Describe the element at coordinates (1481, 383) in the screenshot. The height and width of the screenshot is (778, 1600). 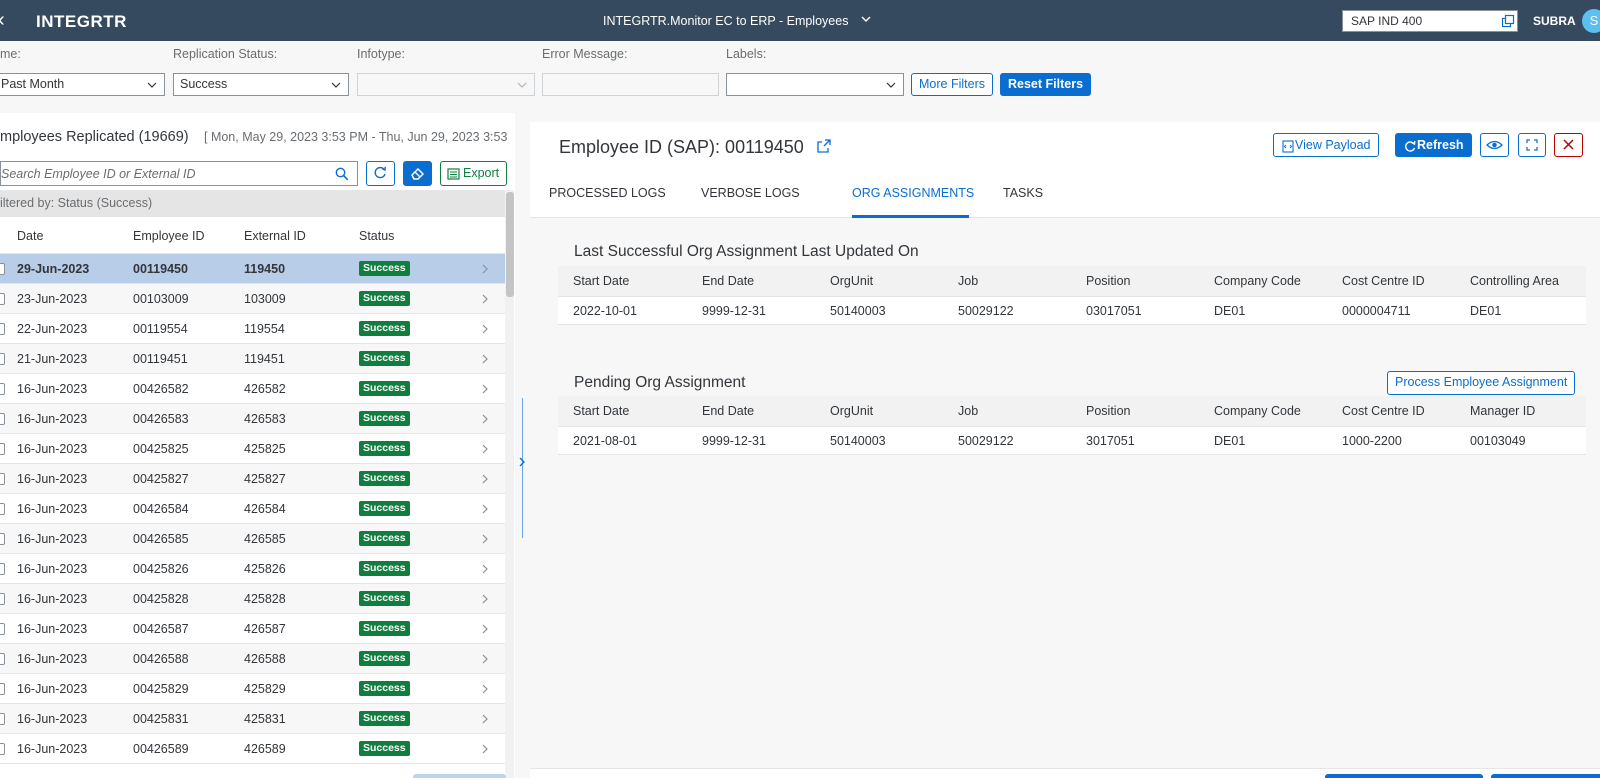
I see `process-assignment-button: Process Employee Assignment` at that location.